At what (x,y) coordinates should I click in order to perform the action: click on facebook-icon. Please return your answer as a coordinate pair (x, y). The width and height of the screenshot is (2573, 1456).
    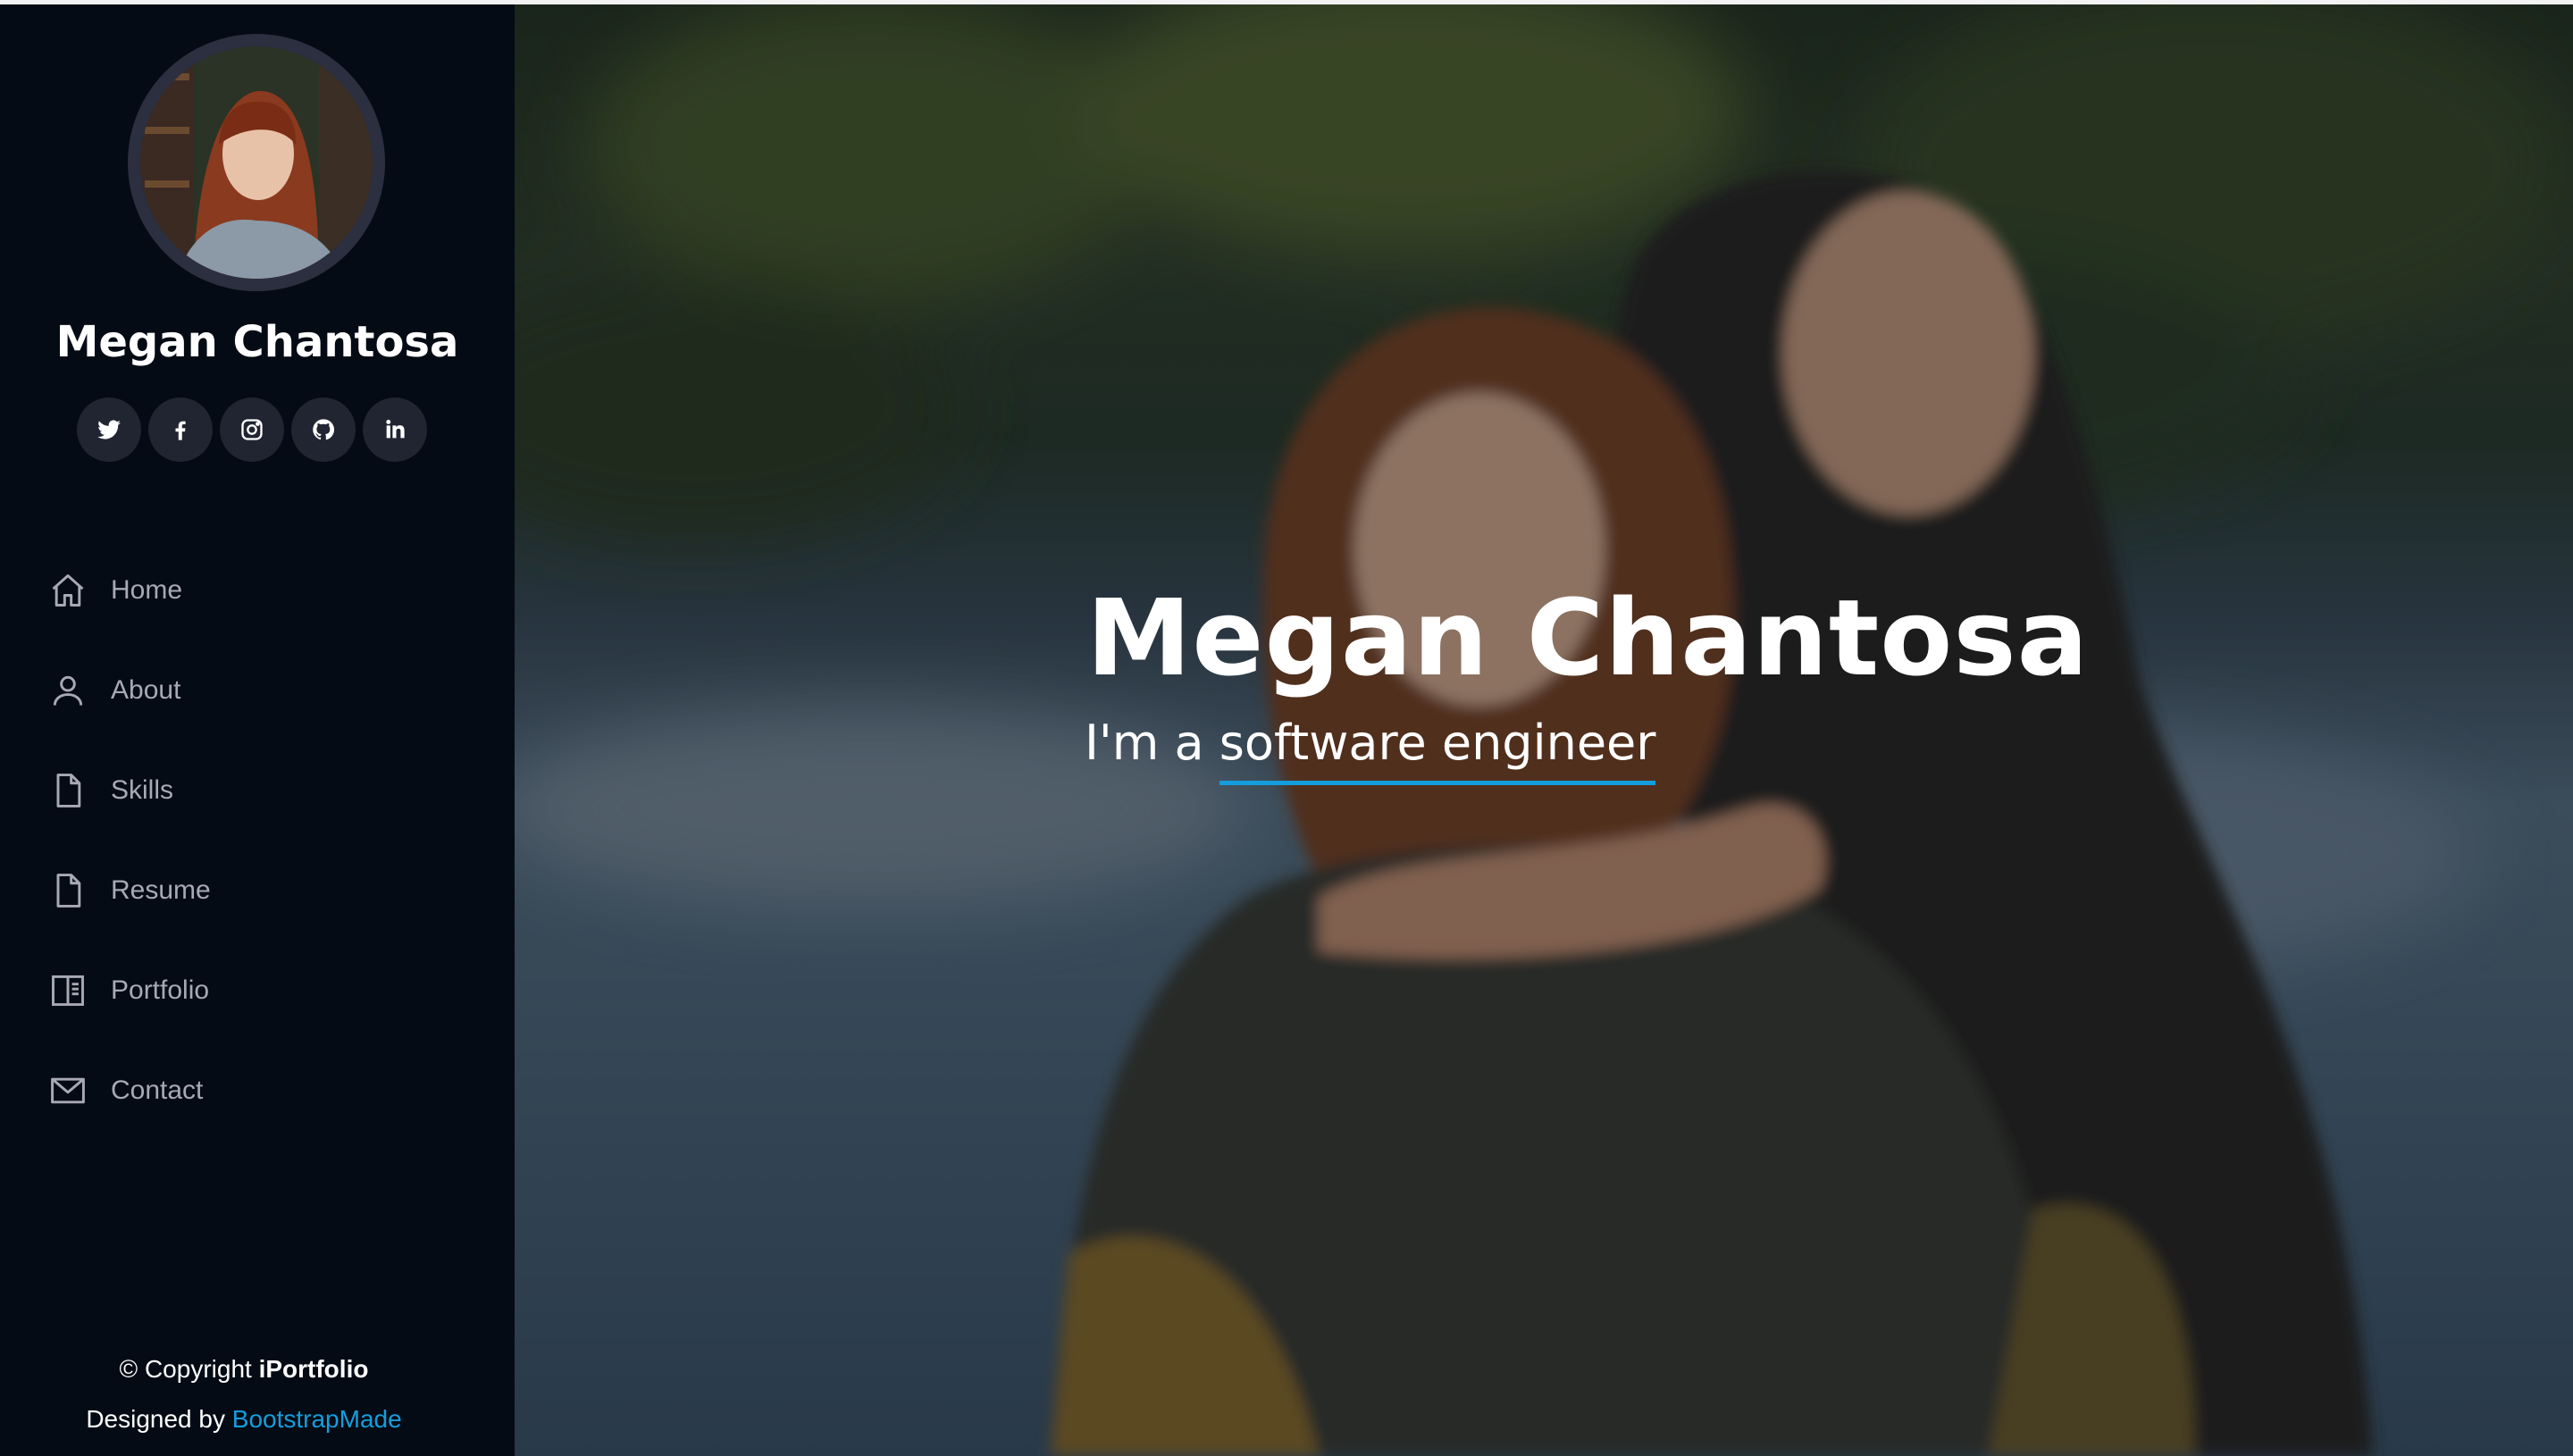
    Looking at the image, I should click on (180, 430).